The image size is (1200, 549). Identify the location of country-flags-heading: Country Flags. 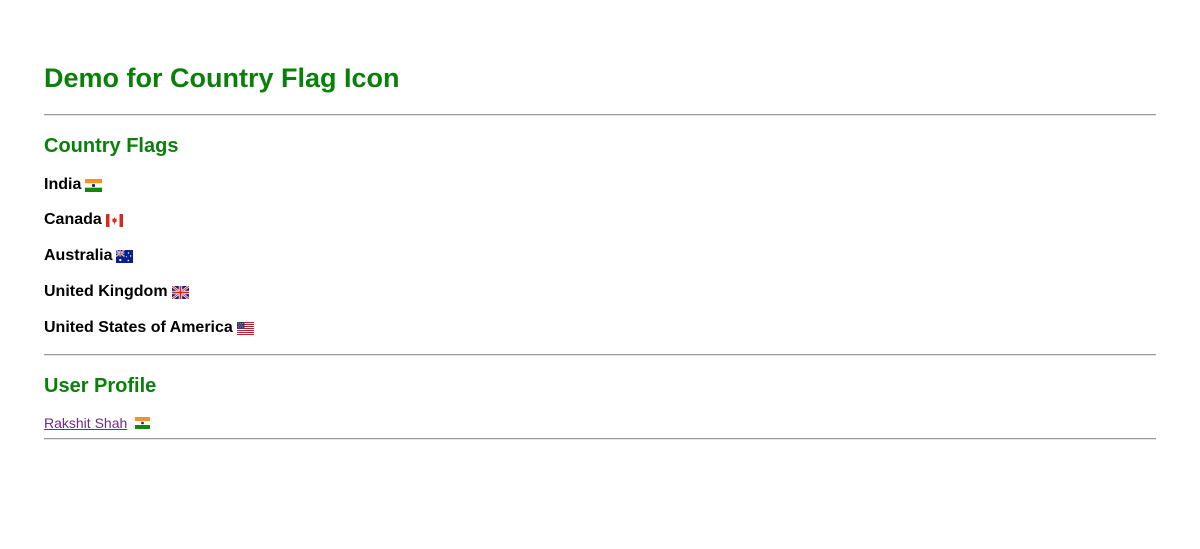
(111, 146).